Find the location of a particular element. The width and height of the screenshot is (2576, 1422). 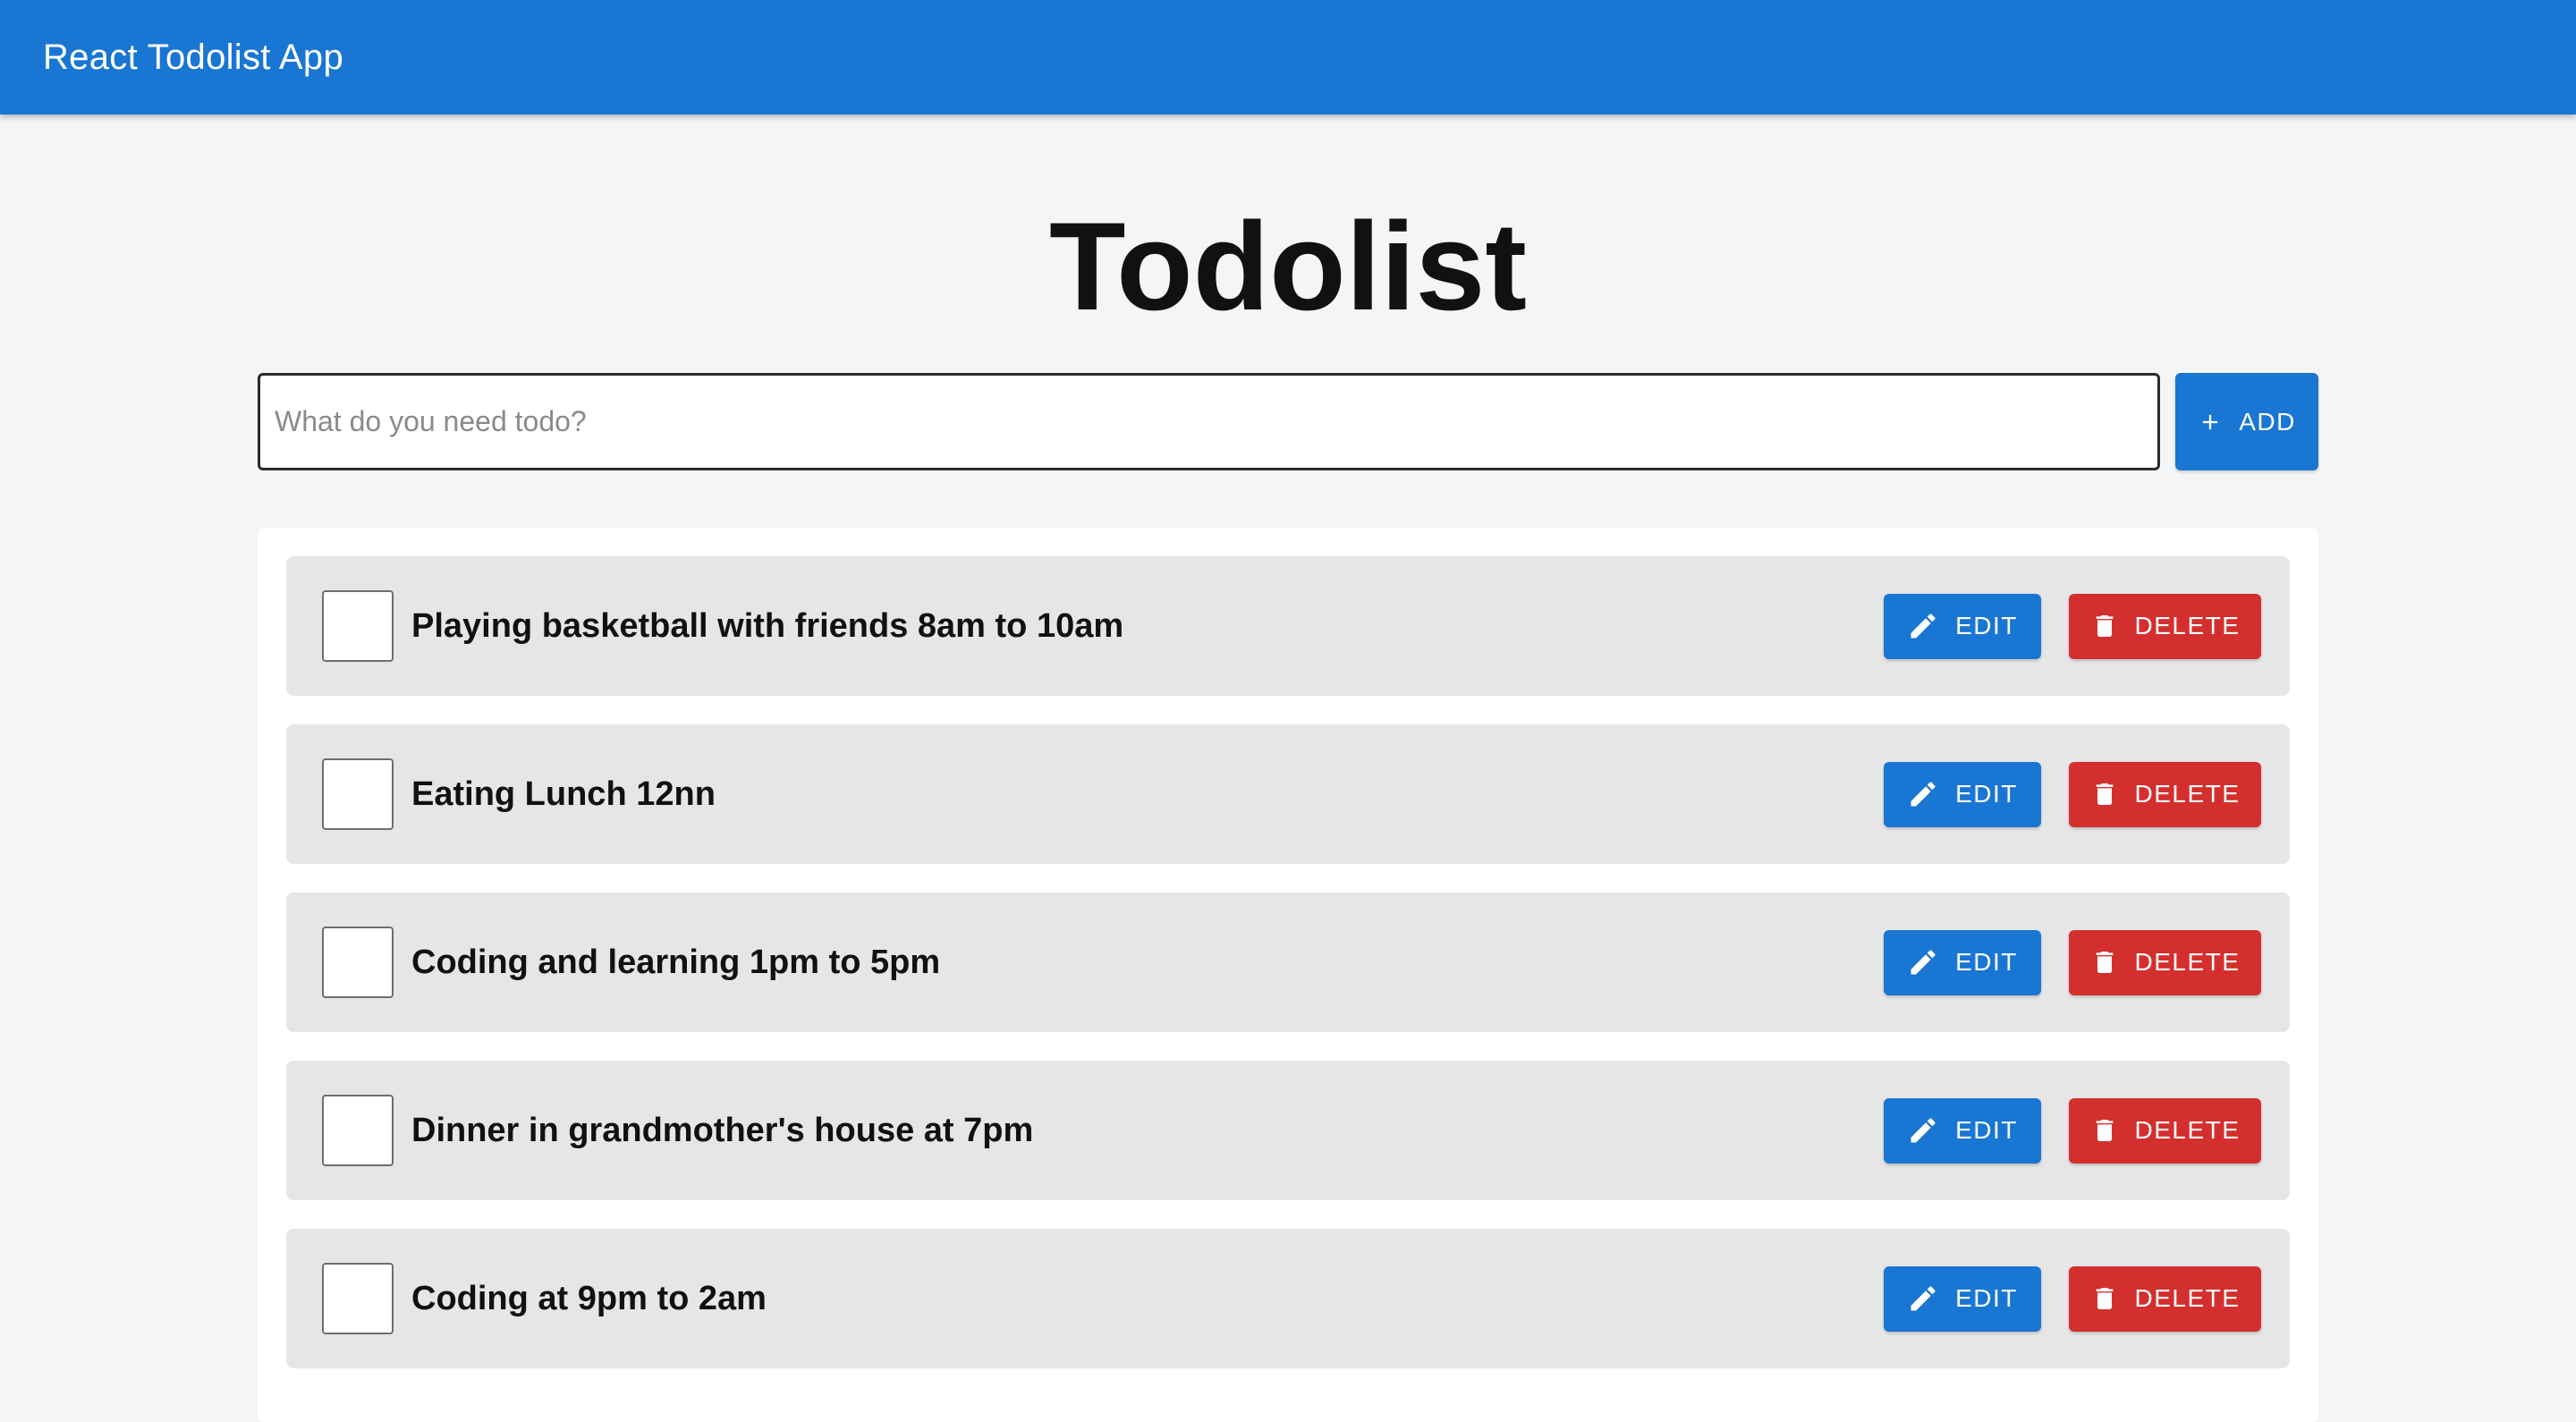

todo-text: Coding and learning 1pm to 5pm is located at coordinates (676, 962).